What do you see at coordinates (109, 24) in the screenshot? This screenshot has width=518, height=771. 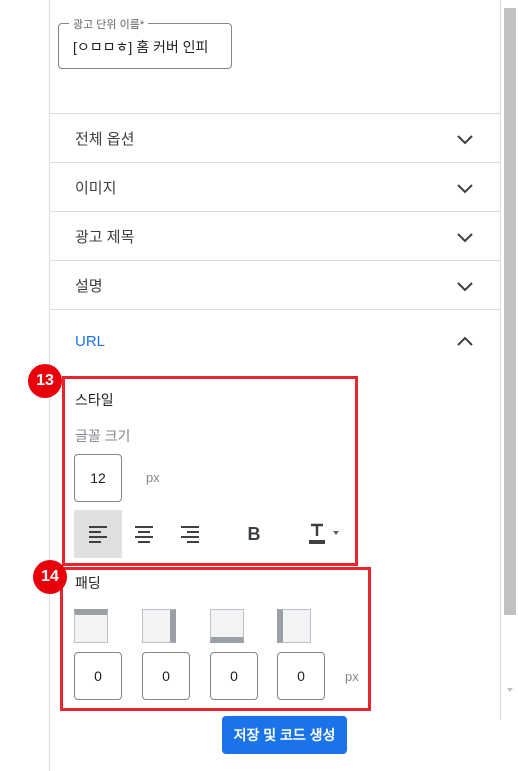 I see `ad-unit-name-label: 광고 단위 이름*` at bounding box center [109, 24].